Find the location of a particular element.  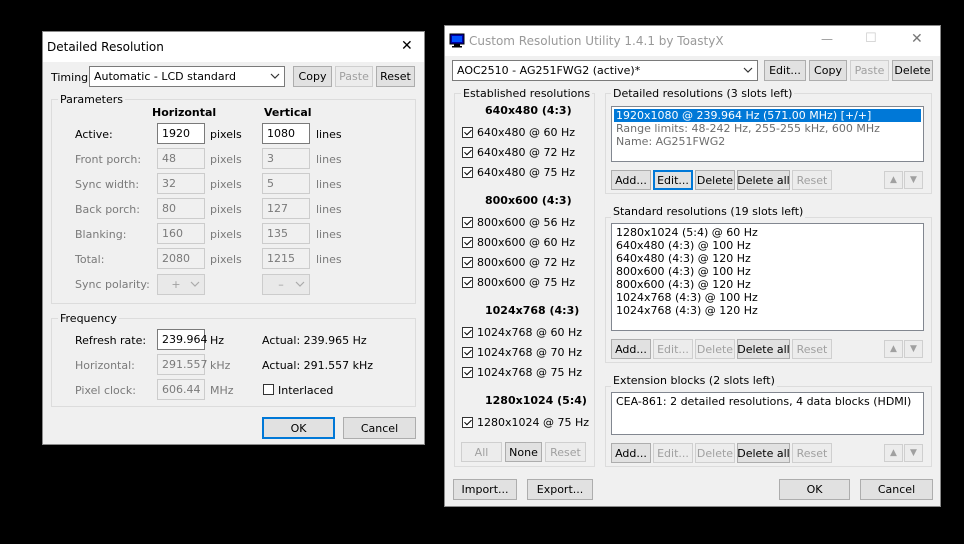

monitor-delete-button: Delete is located at coordinates (912, 70).